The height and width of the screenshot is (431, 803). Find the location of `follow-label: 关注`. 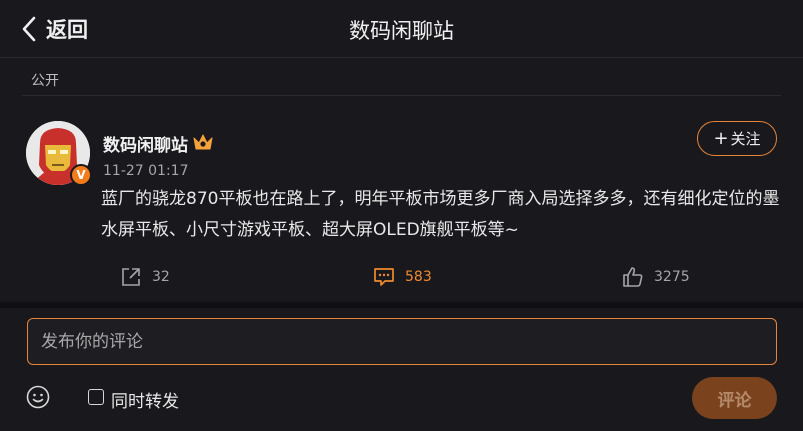

follow-label: 关注 is located at coordinates (745, 139).